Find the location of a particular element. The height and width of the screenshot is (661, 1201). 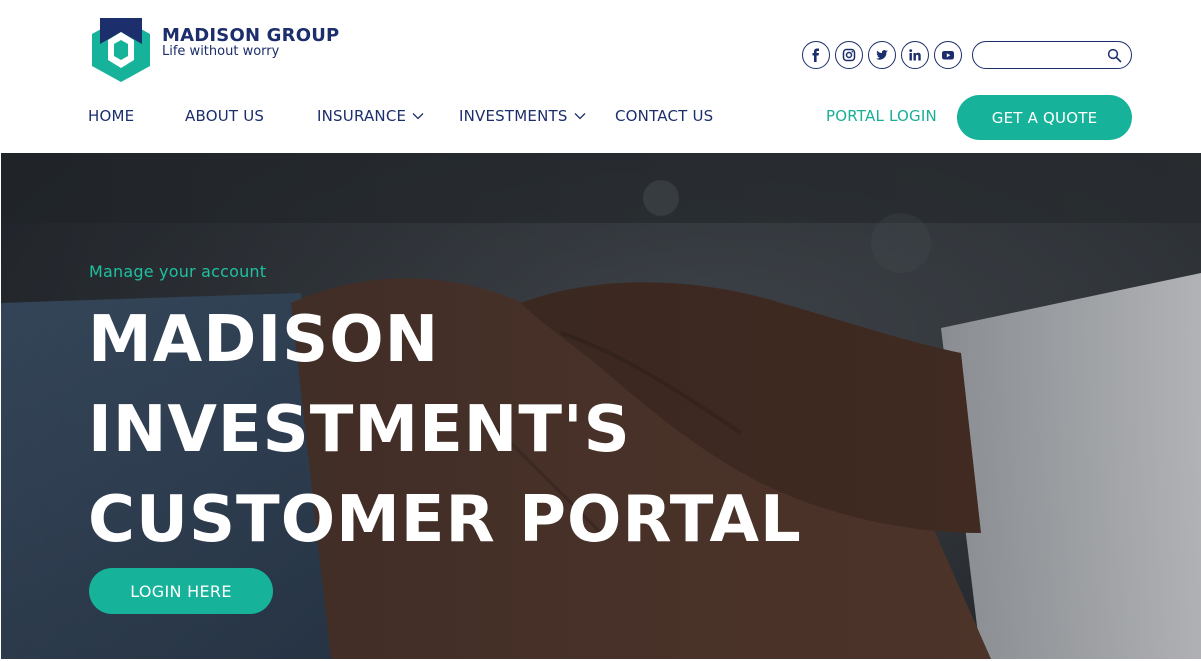

nav-item-insurance: INSURANCE is located at coordinates (370, 116).